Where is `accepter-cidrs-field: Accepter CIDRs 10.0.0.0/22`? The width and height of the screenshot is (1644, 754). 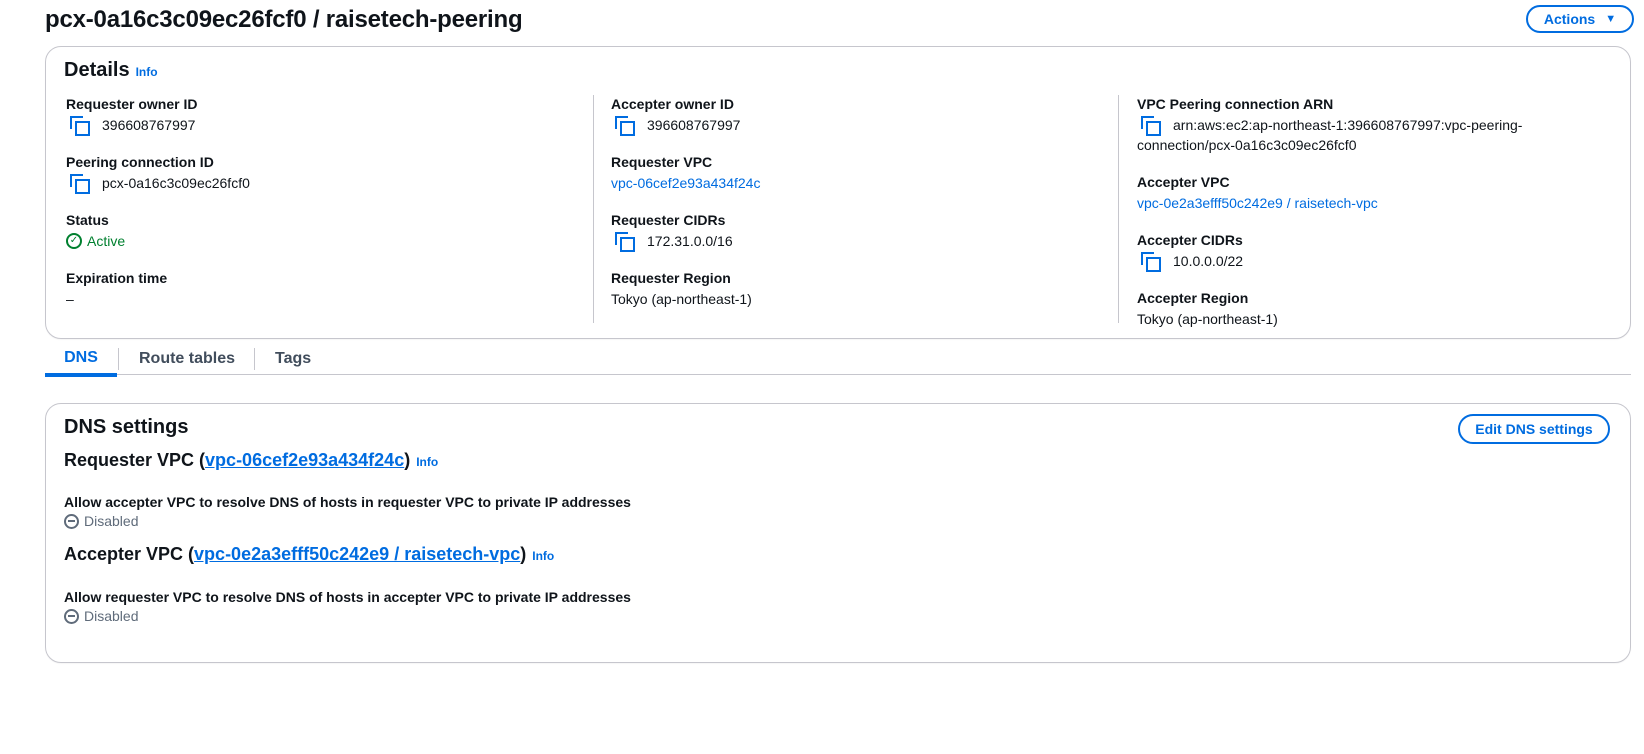 accepter-cidrs-field: Accepter CIDRs 10.0.0.0/22 is located at coordinates (1377, 251).